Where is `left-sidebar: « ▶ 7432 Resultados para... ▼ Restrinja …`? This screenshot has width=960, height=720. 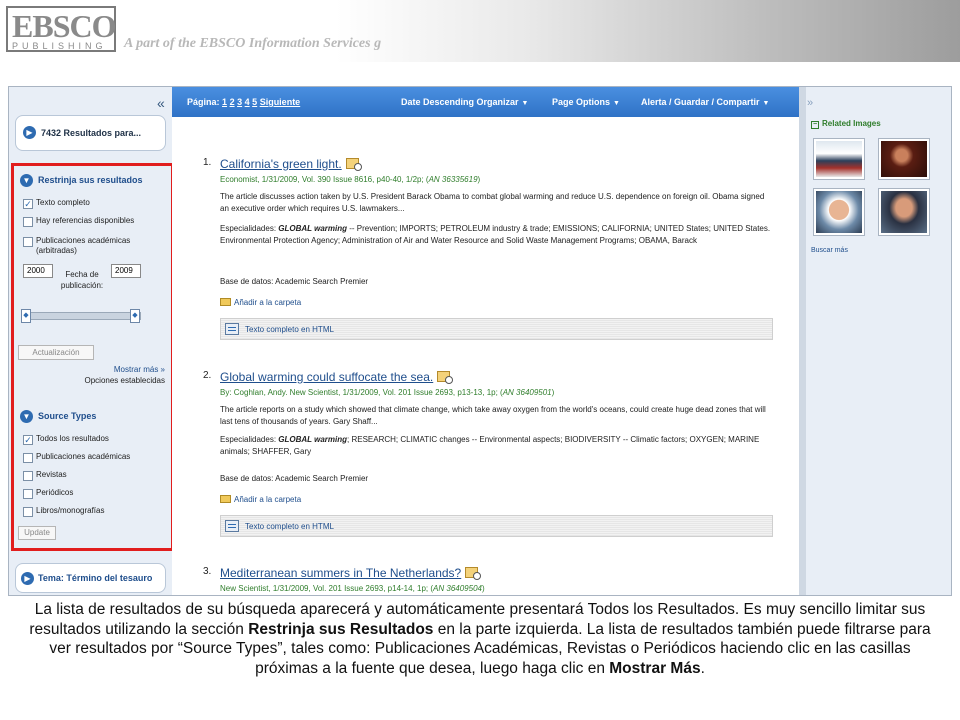
left-sidebar: « ▶ 7432 Resultados para... ▼ Restrinja … is located at coordinates (91, 341).